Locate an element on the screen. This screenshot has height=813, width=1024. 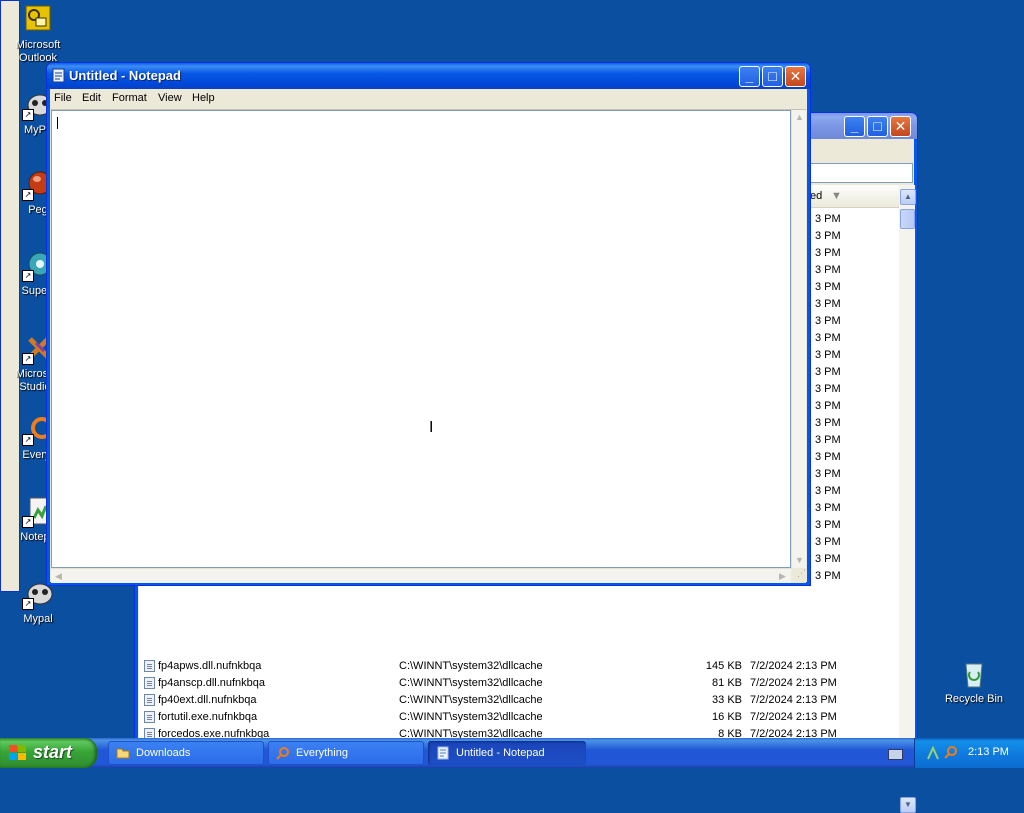
file-size: 16 KB is located at coordinates (727, 717).